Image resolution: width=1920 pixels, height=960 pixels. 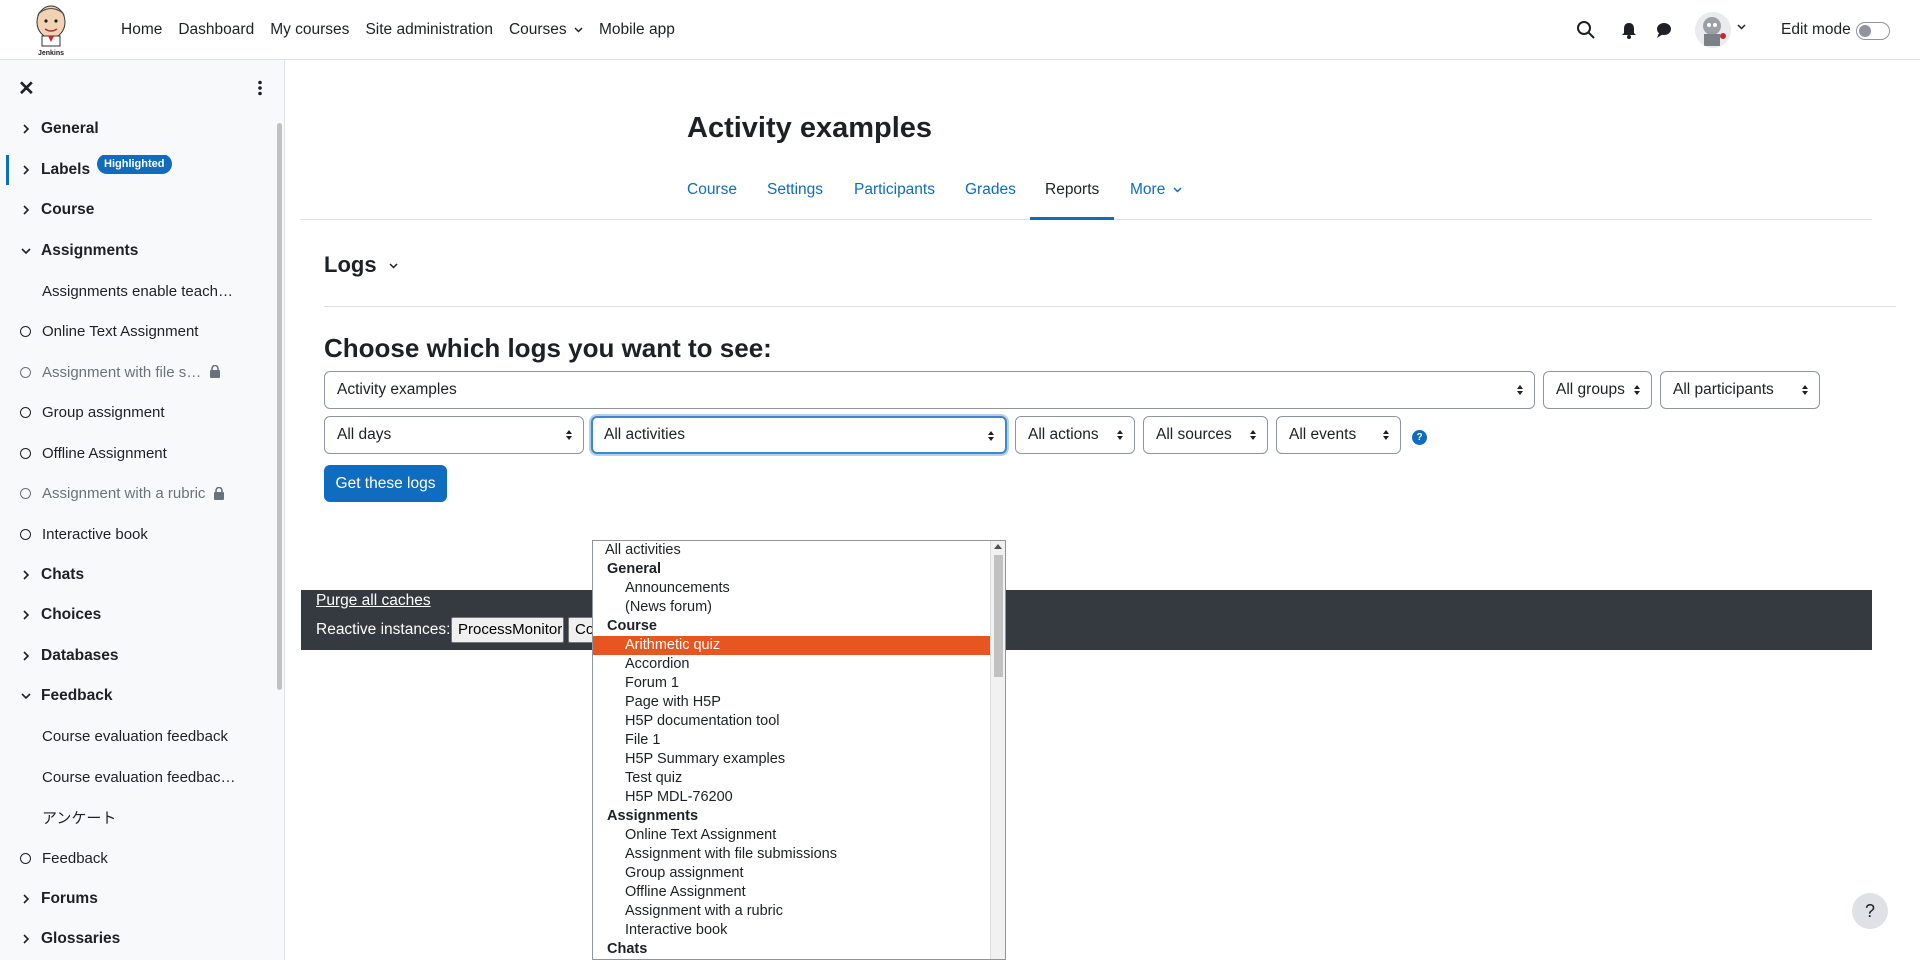 I want to click on search-icon, so click(x=1586, y=30).